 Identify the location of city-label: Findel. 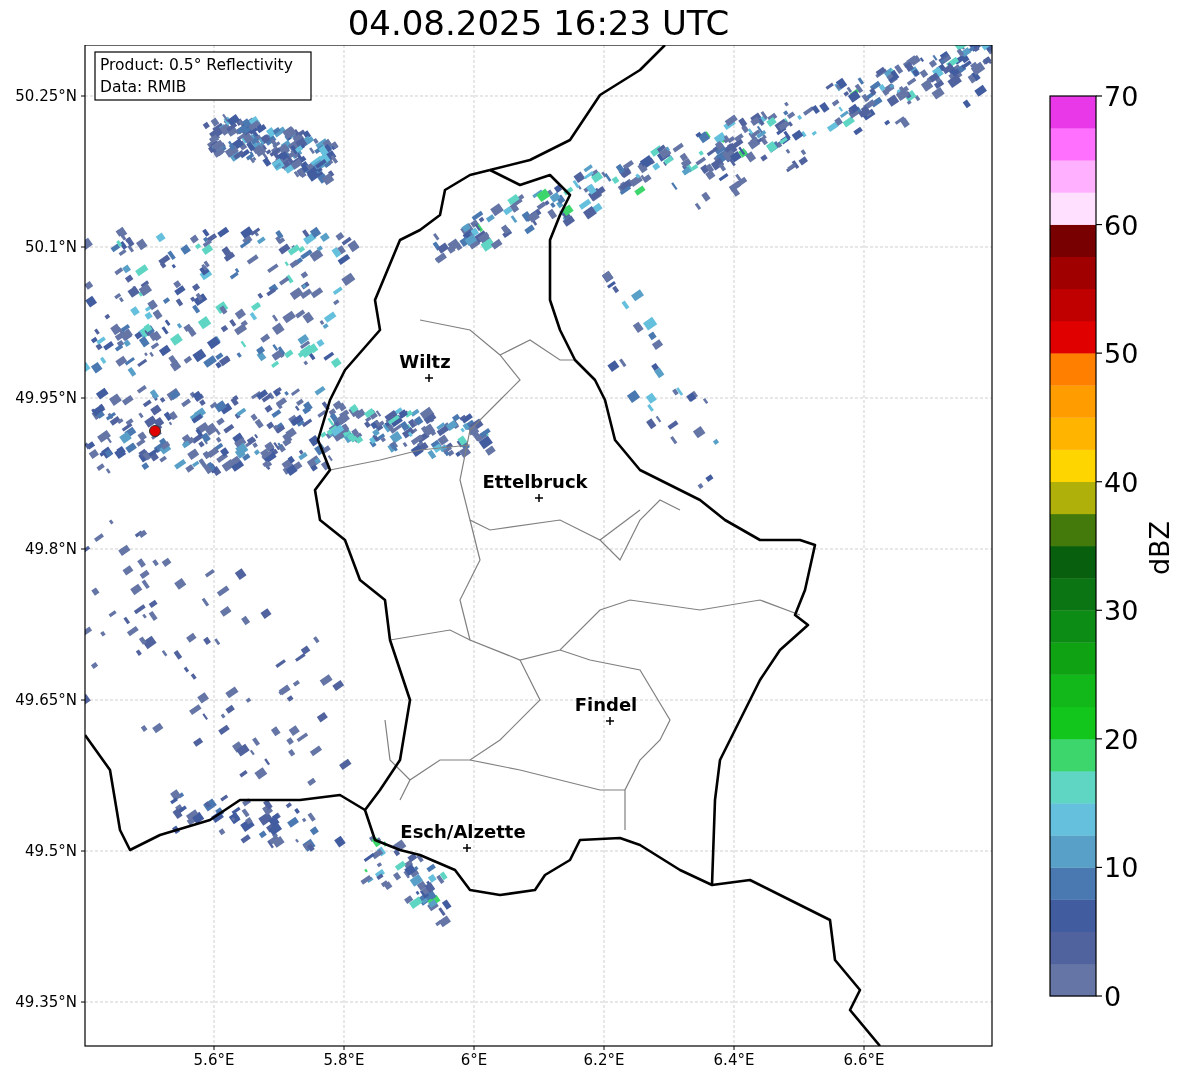
(606, 704).